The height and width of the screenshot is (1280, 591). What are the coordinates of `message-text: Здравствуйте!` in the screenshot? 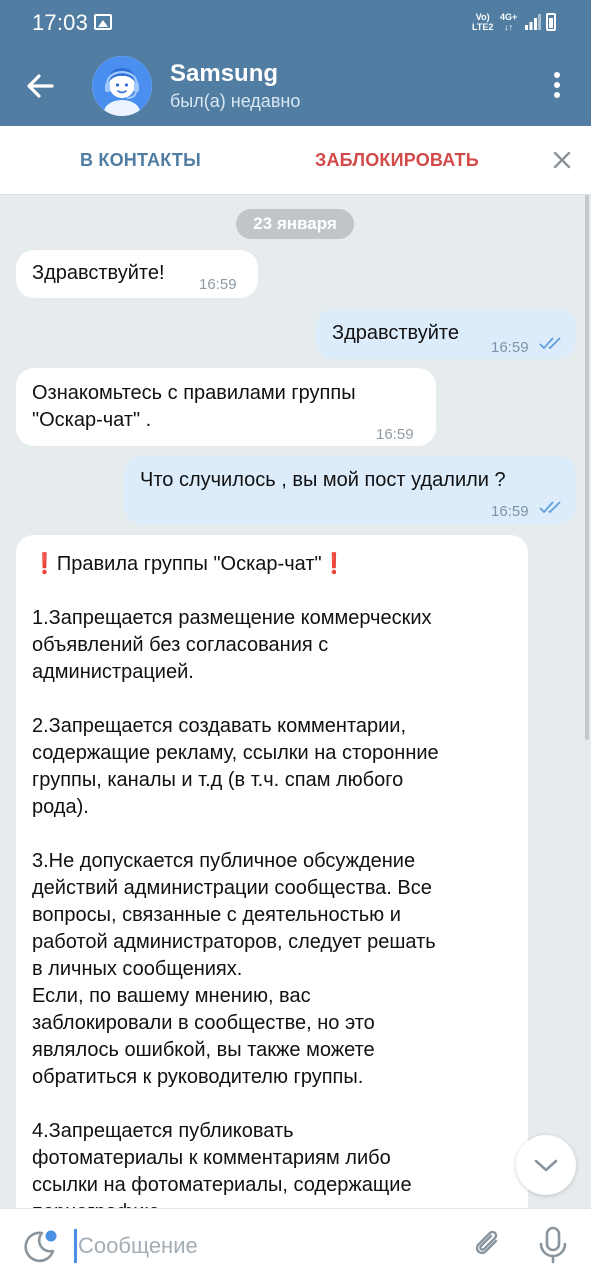 It's located at (98, 273).